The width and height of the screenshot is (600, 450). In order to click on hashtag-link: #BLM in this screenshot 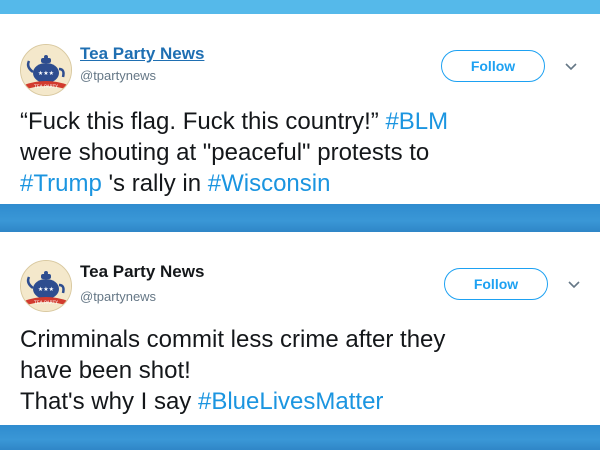, I will do `click(416, 121)`.